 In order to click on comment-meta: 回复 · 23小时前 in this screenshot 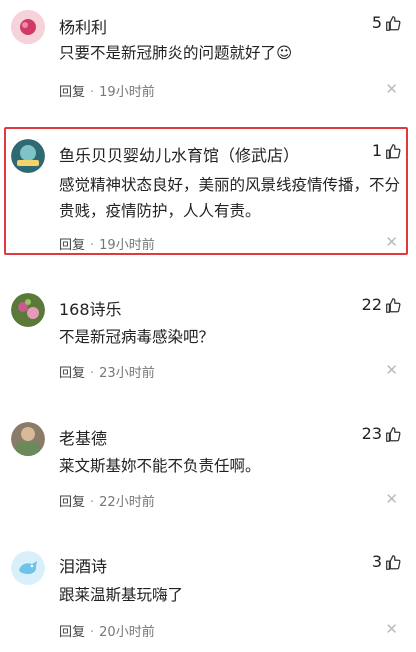, I will do `click(107, 371)`.